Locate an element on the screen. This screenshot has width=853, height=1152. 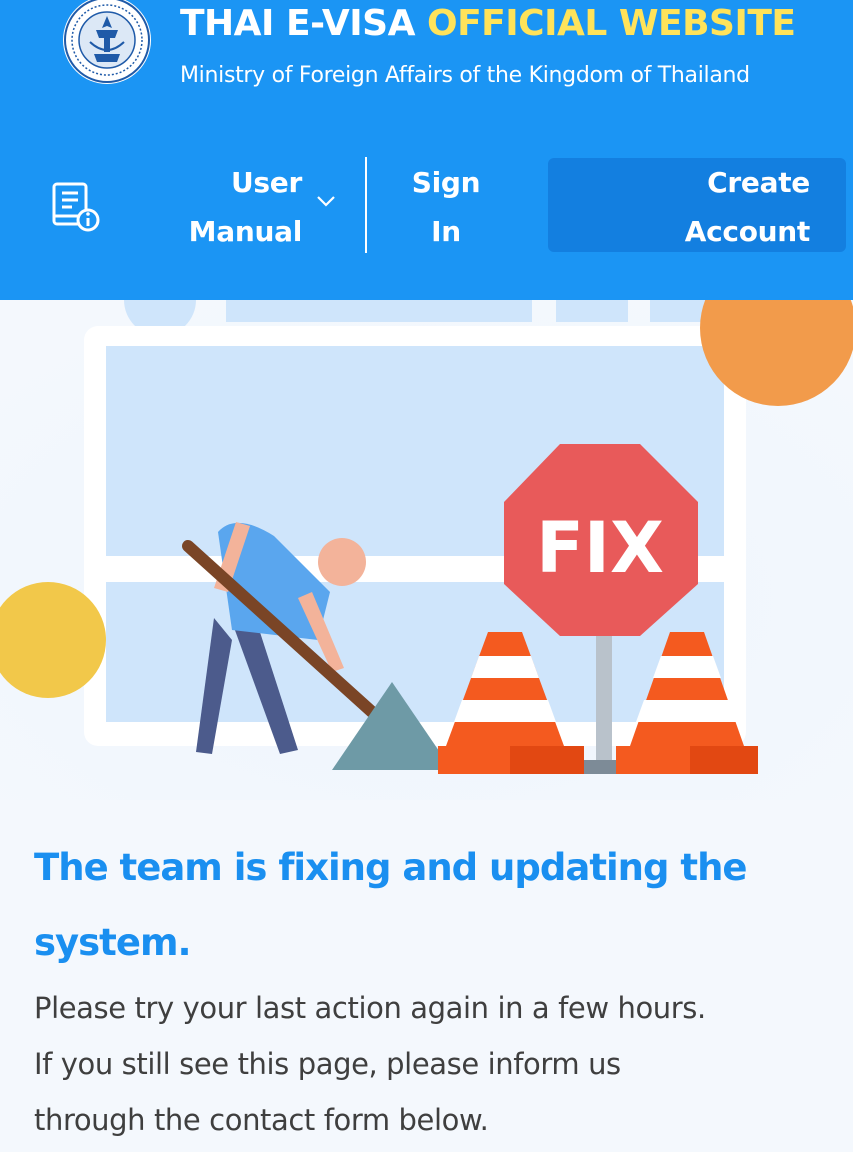
user-manual-label-line-2: Manual is located at coordinates (245, 231).